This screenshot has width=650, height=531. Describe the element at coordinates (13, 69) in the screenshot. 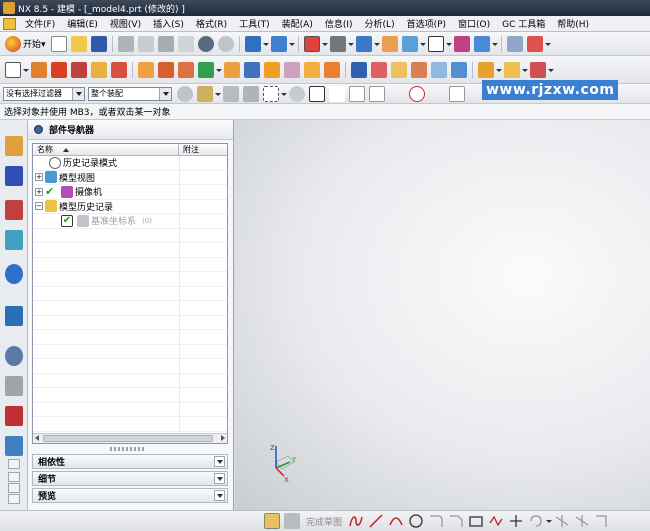

I see `sketch-icon` at that location.